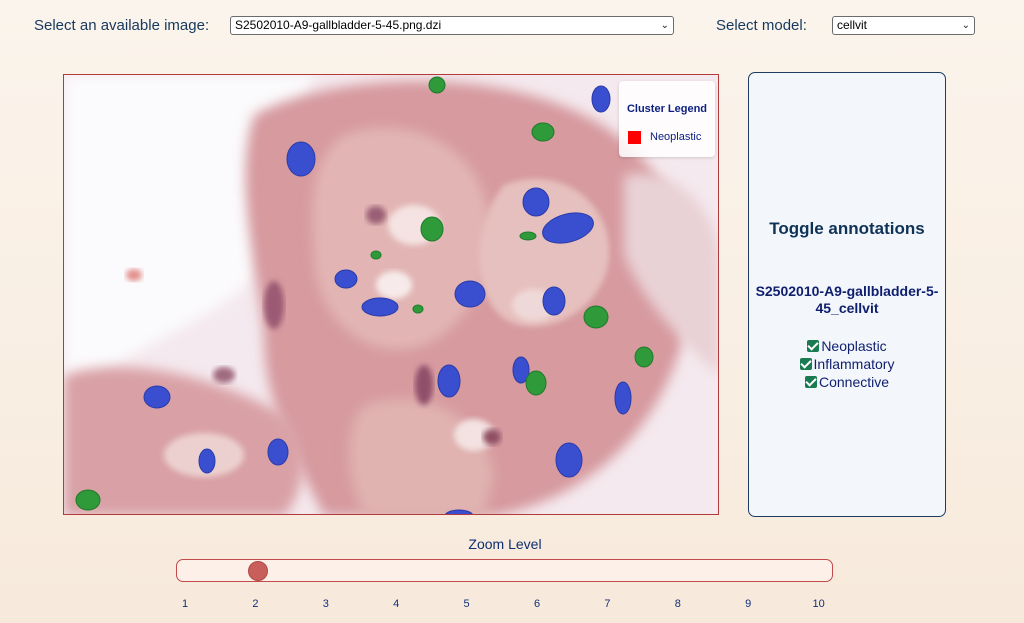 This screenshot has height=623, width=1024. I want to click on legend-swatch-neoplastic, so click(634, 137).